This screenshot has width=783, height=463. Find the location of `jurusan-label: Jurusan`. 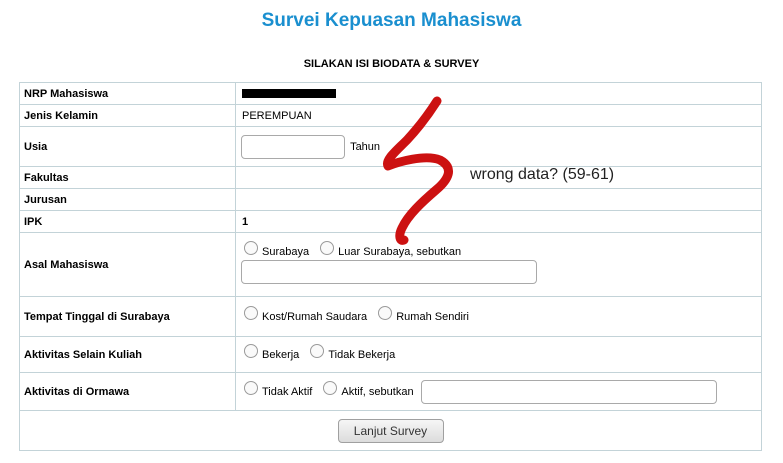

jurusan-label: Jurusan is located at coordinates (127, 199).